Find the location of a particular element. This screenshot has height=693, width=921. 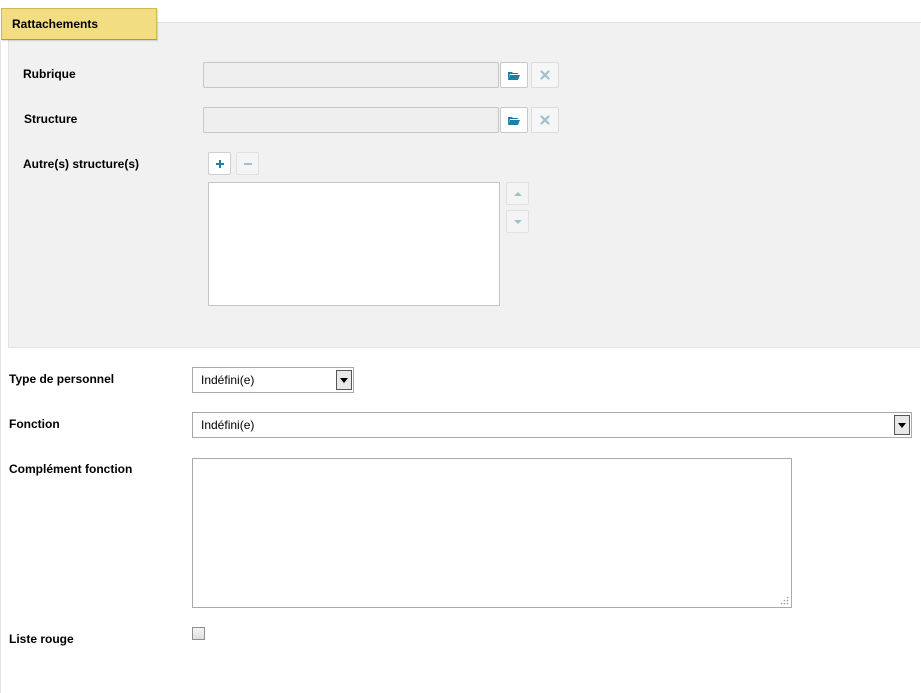

plus-icon is located at coordinates (219, 163).